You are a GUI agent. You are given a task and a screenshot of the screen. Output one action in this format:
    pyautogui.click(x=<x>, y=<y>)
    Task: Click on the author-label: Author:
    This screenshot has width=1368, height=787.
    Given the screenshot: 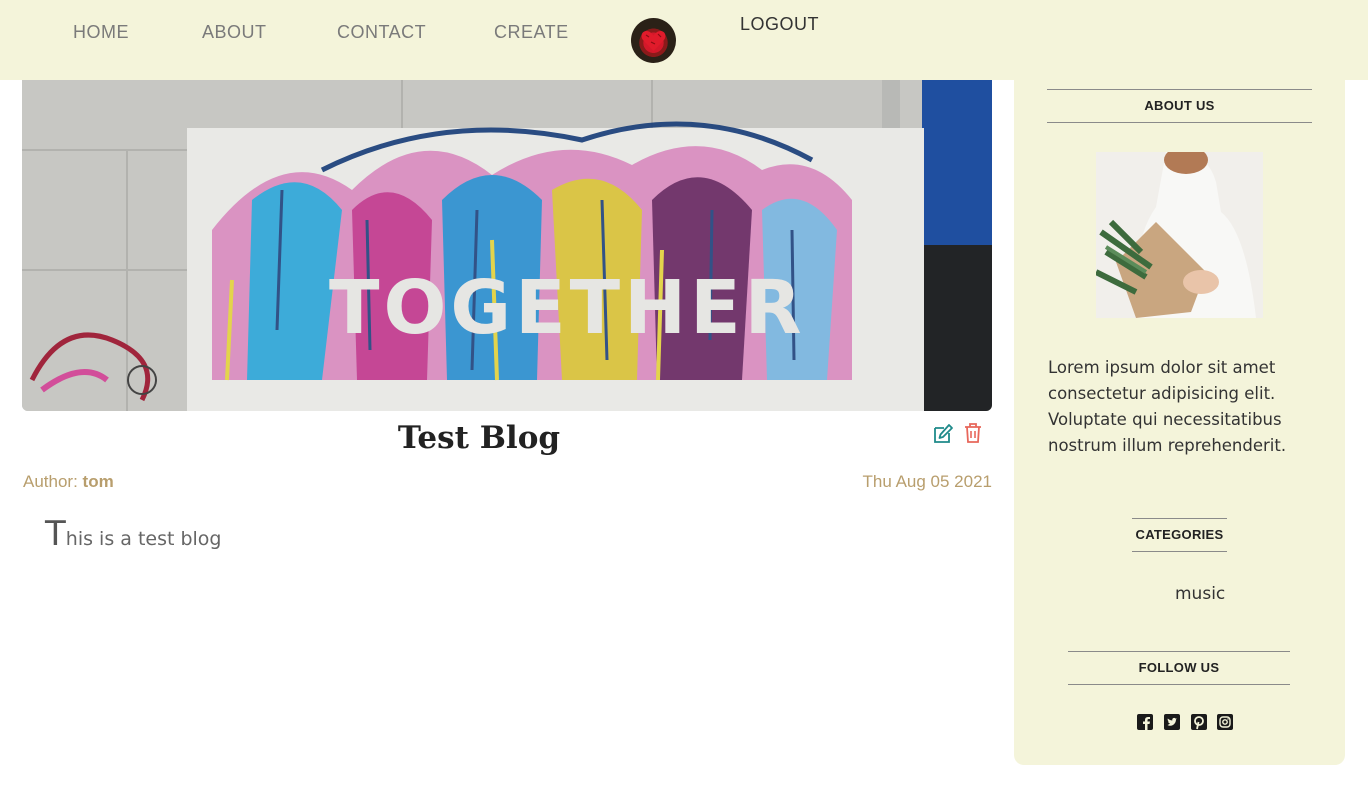 What is the action you would take?
    pyautogui.click(x=53, y=481)
    